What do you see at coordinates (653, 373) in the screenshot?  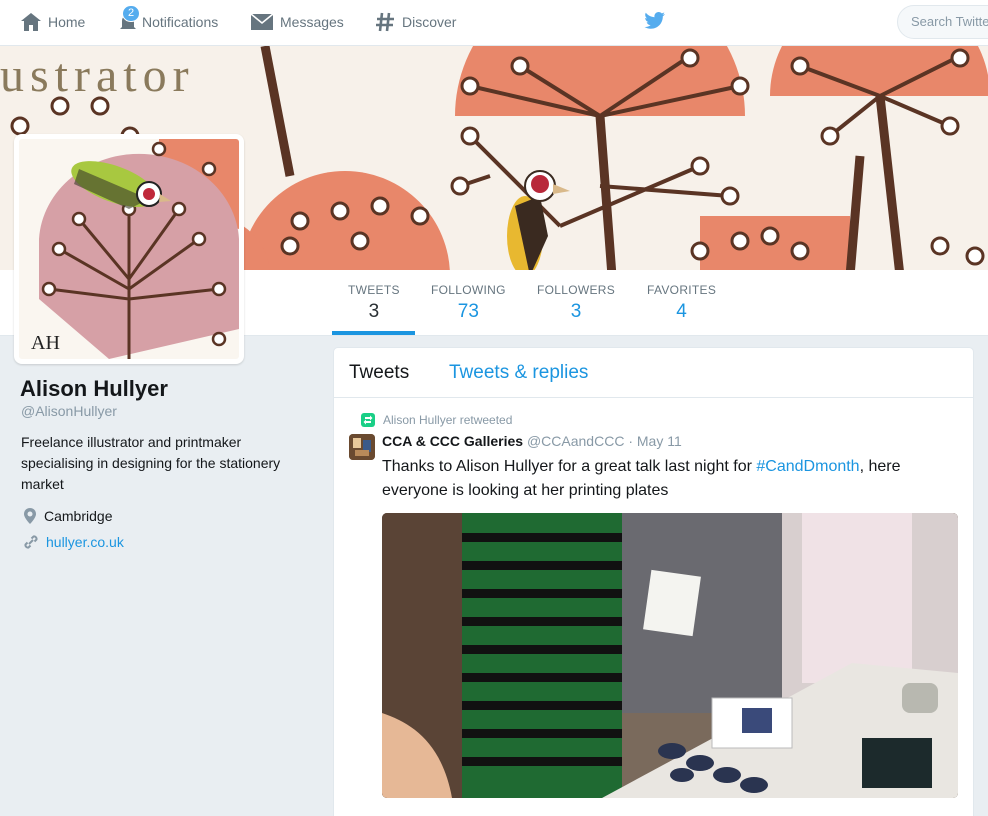 I see `timeline-tabs: Tweets Tweets & replies` at bounding box center [653, 373].